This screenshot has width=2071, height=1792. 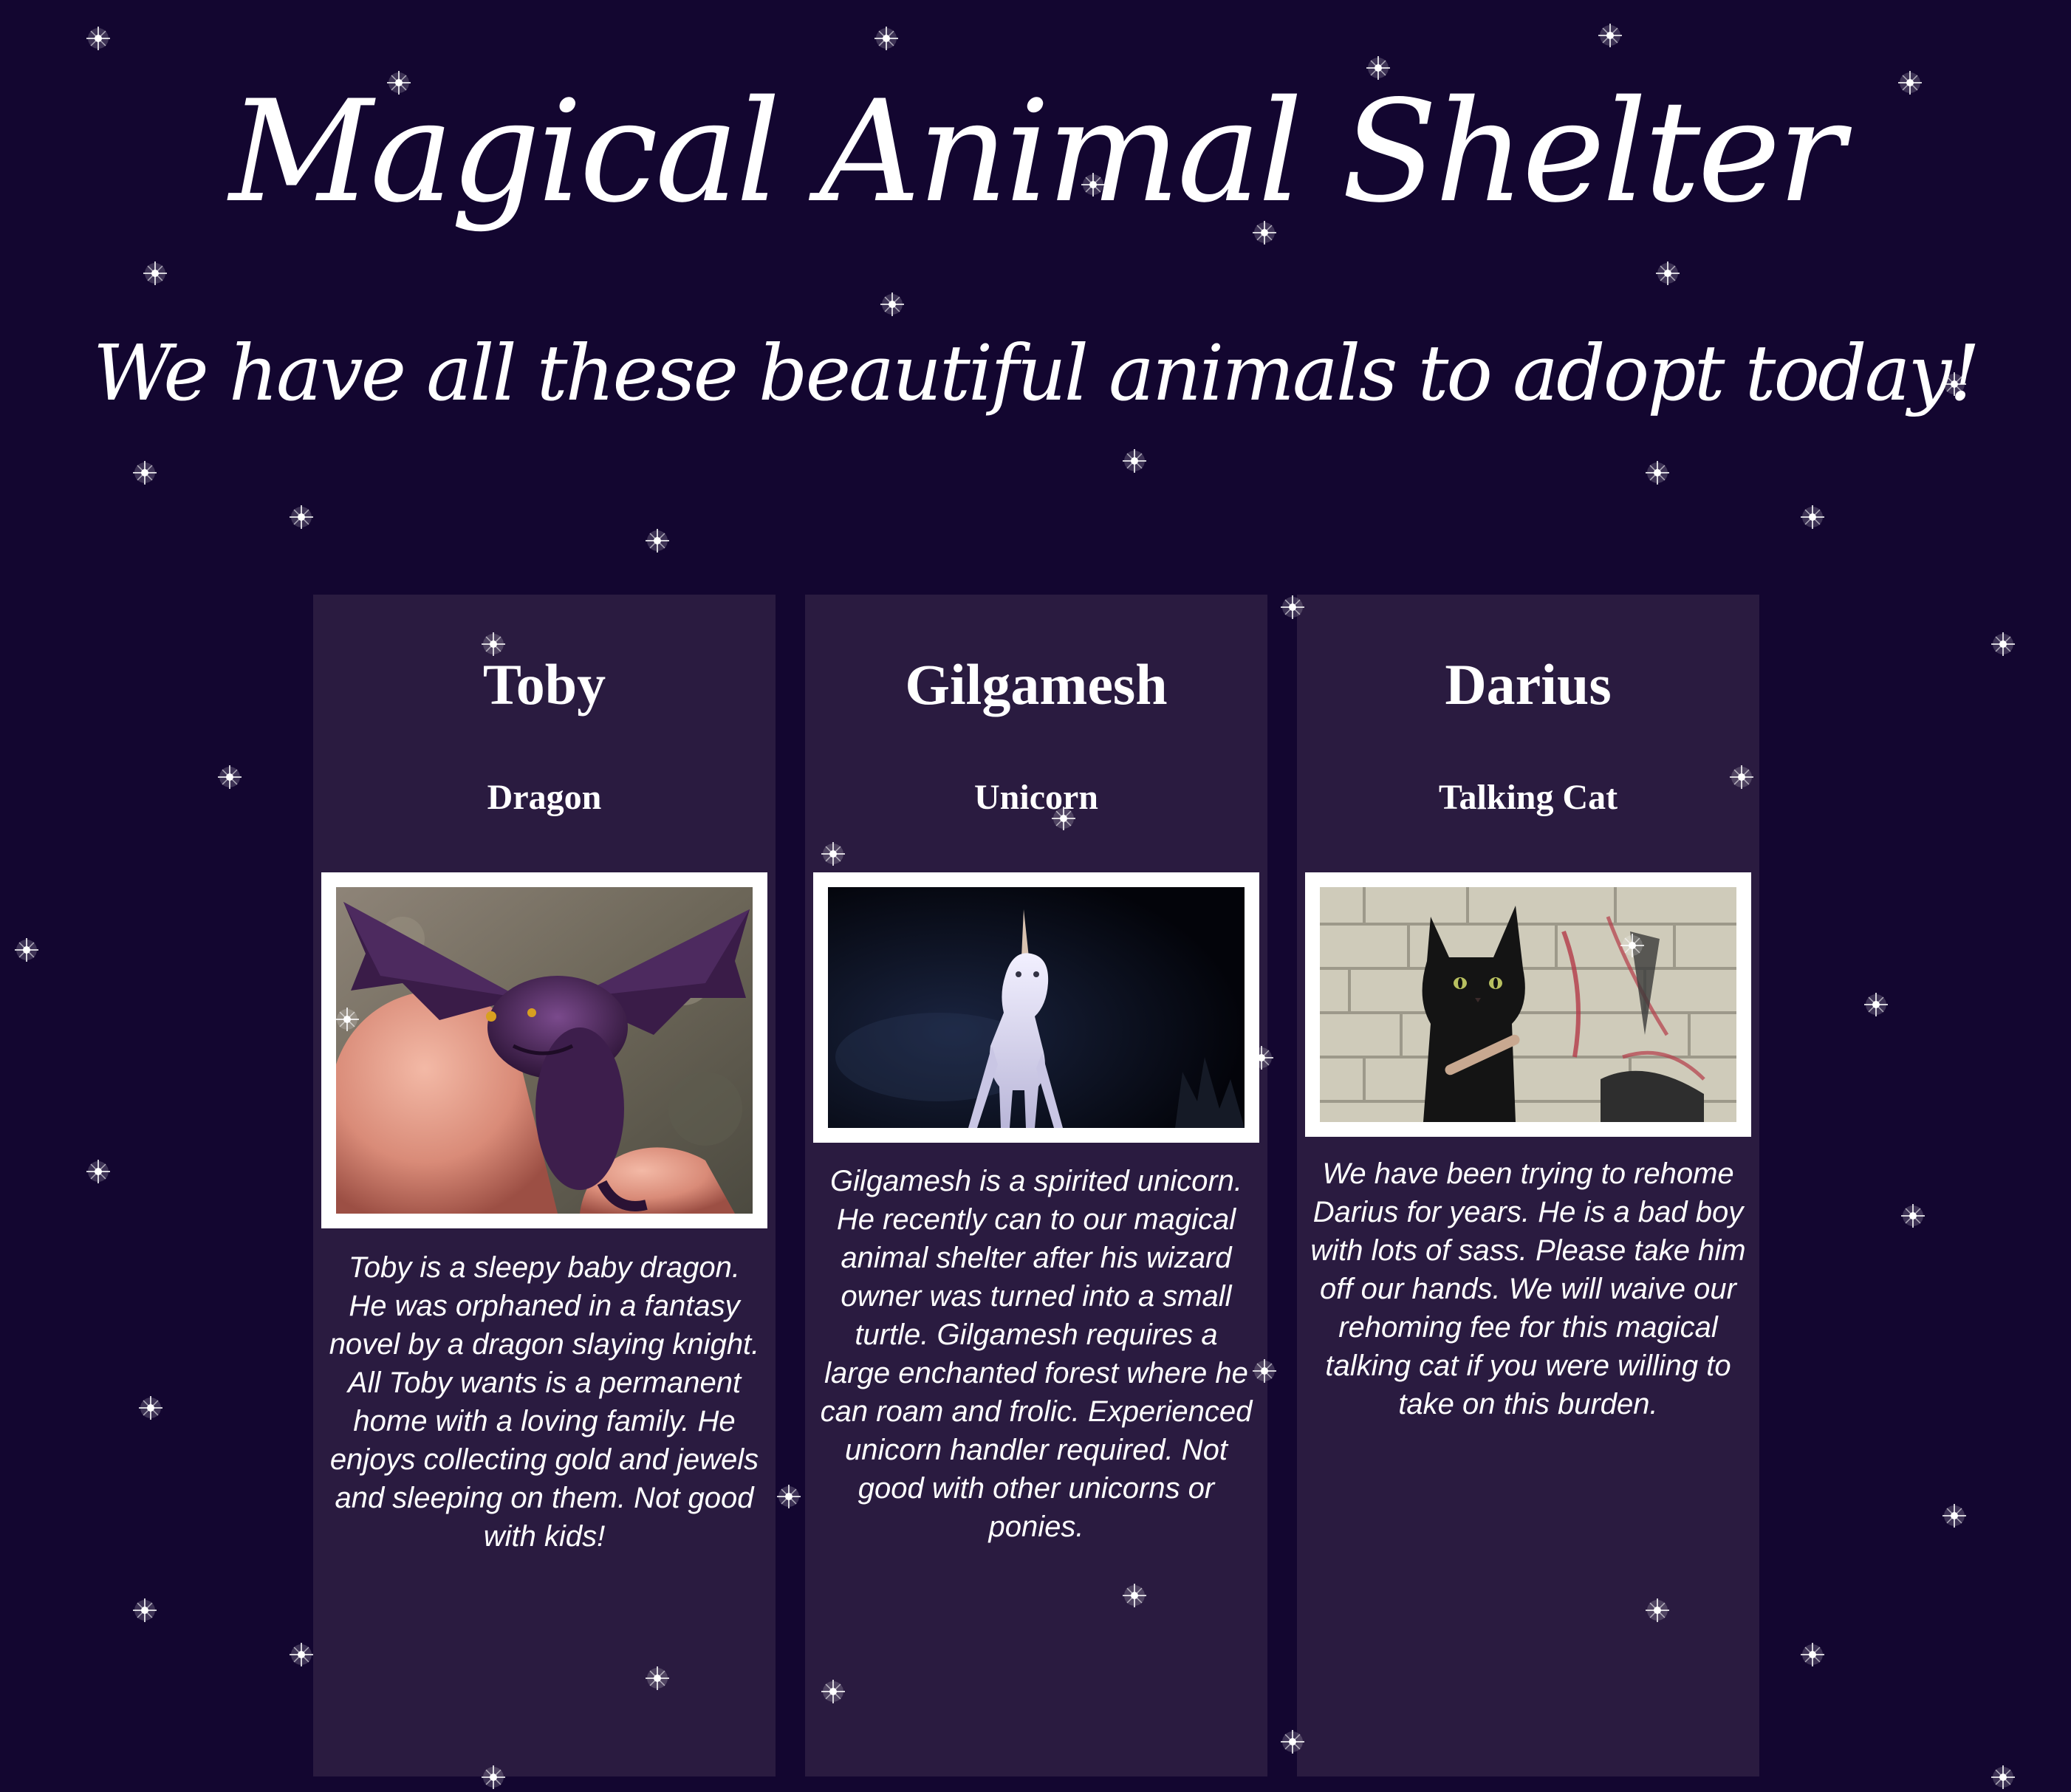 What do you see at coordinates (1528, 797) in the screenshot?
I see `animal-species: Talking Cat` at bounding box center [1528, 797].